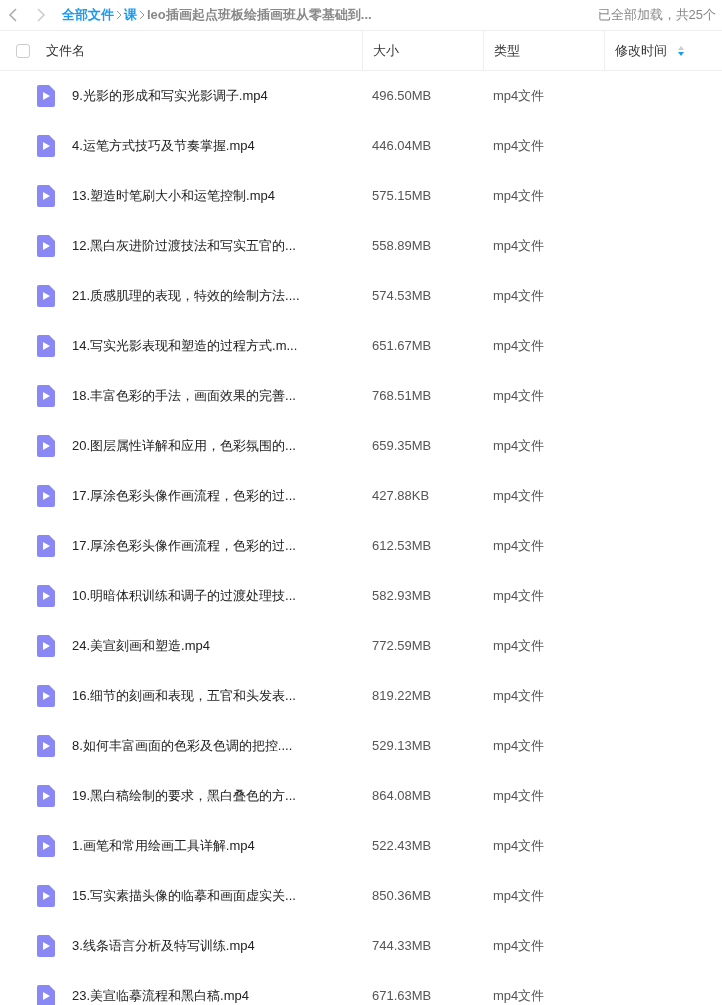 Image resolution: width=722 pixels, height=1005 pixels. I want to click on column-header: 文件名, so click(204, 50).